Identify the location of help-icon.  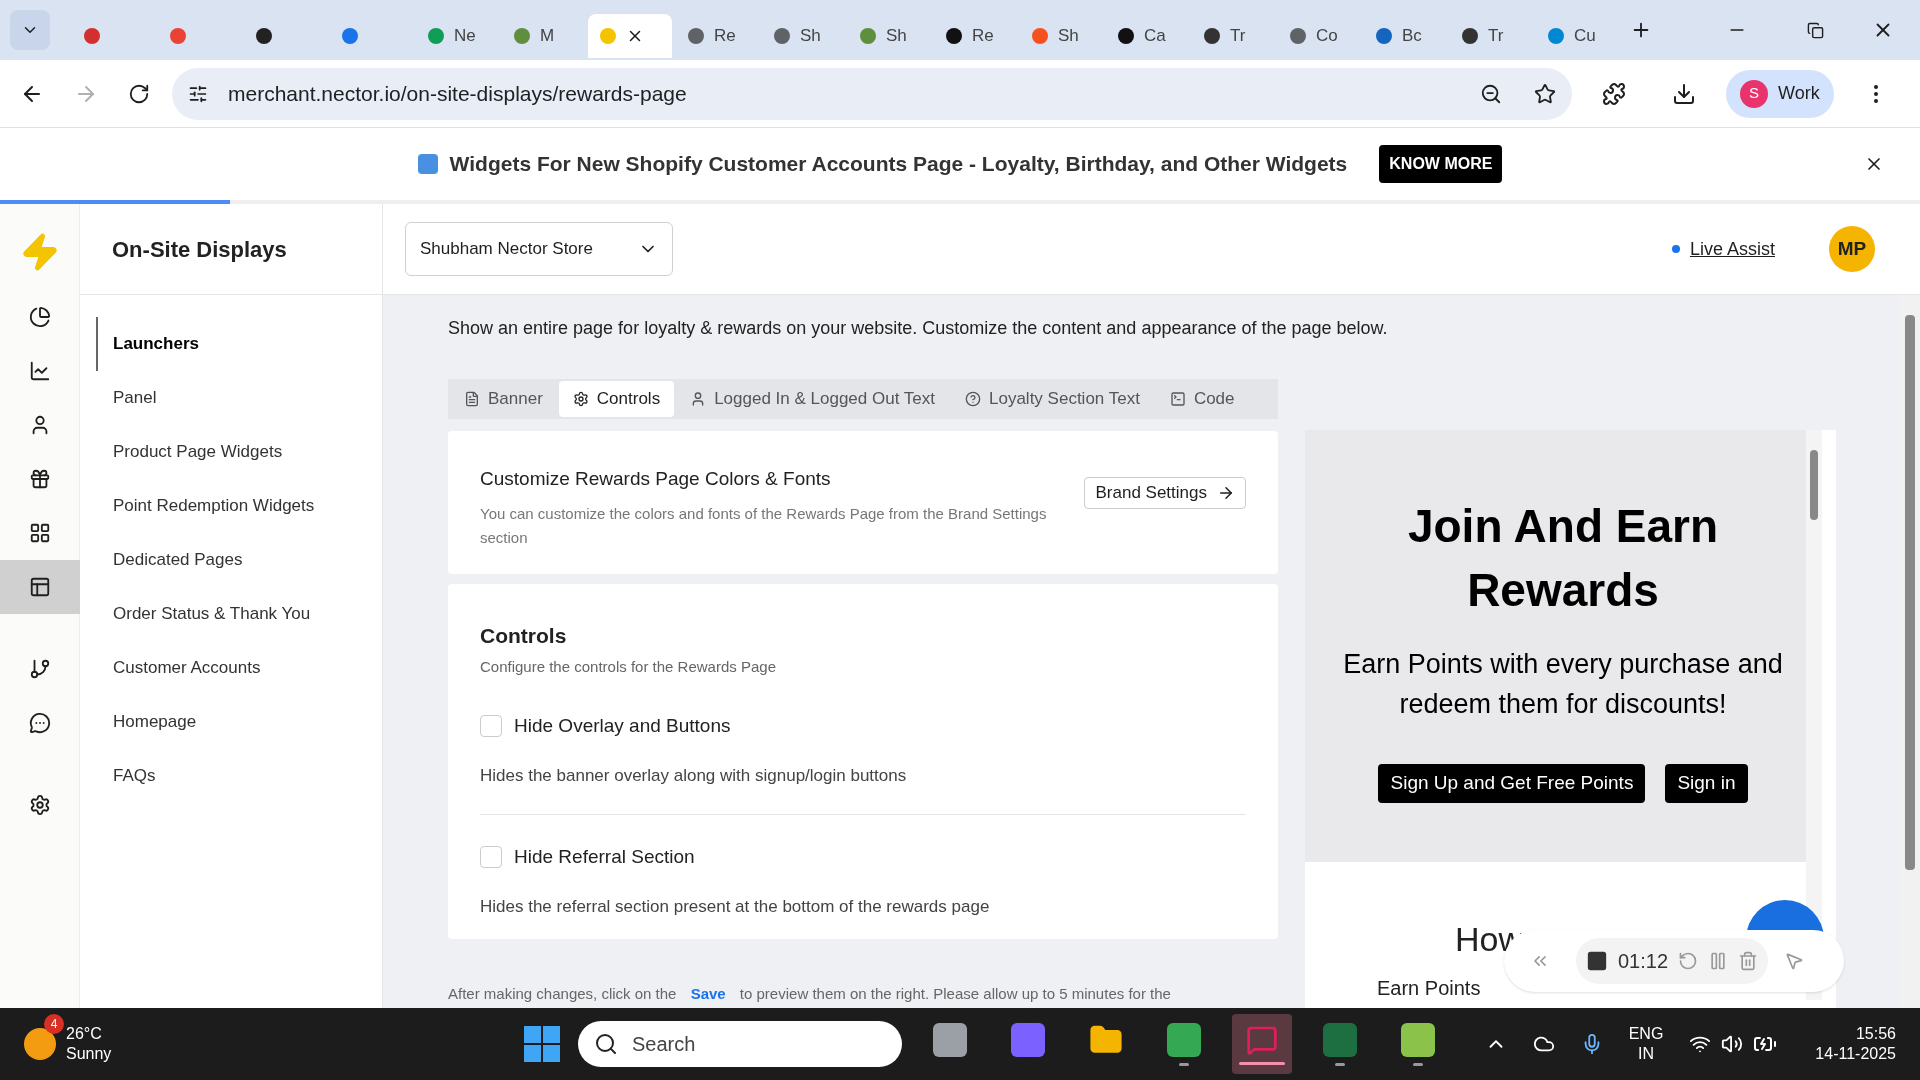
(973, 399).